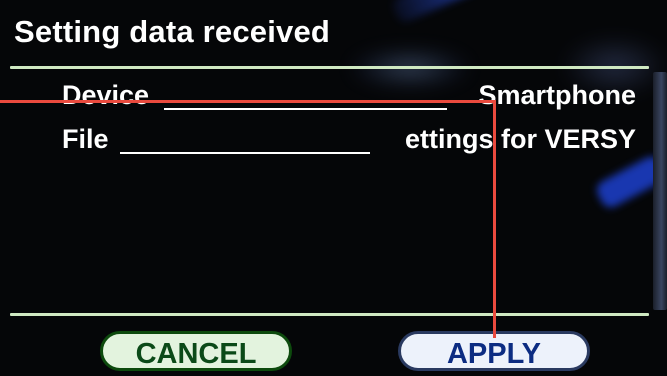 This screenshot has height=376, width=667. What do you see at coordinates (196, 351) in the screenshot?
I see `cancel-button: CANCEL` at bounding box center [196, 351].